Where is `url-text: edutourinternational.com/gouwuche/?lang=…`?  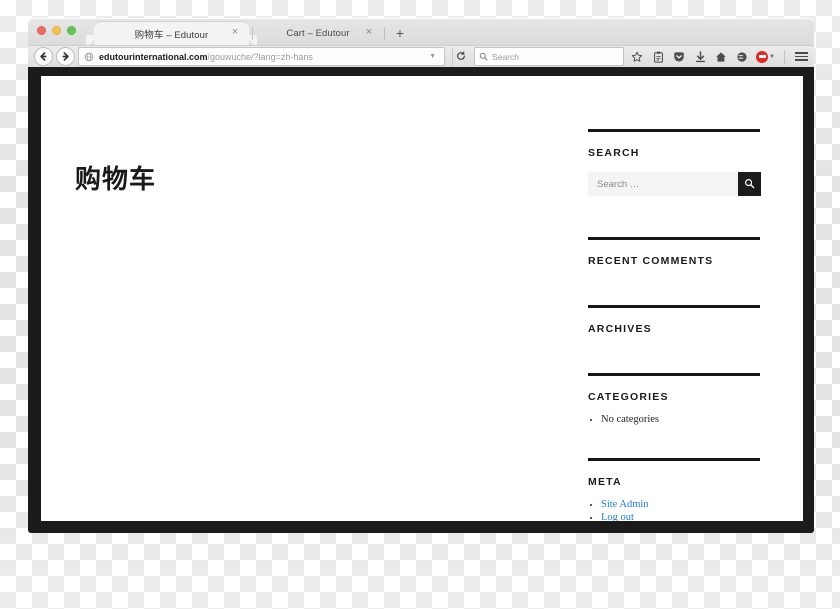 url-text: edutourinternational.com/gouwuche/?lang=… is located at coordinates (261, 57).